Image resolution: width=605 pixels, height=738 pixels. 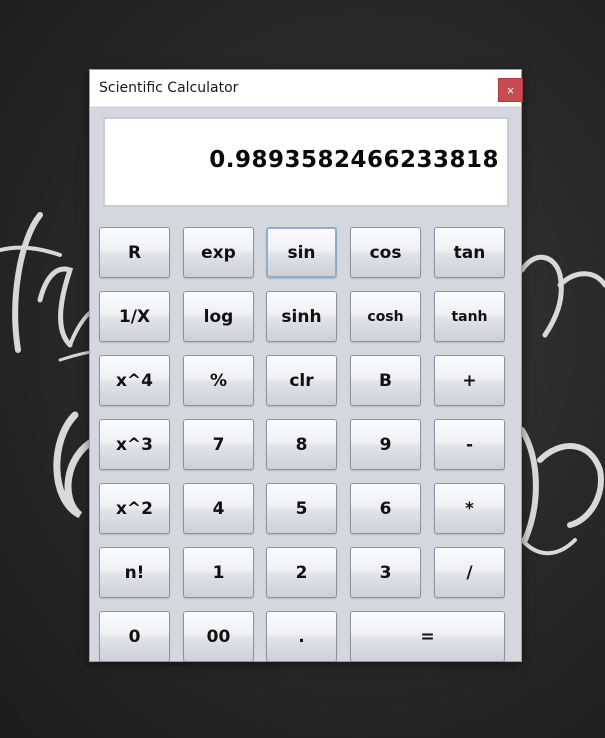 What do you see at coordinates (218, 508) in the screenshot?
I see `digit-4-button: 4` at bounding box center [218, 508].